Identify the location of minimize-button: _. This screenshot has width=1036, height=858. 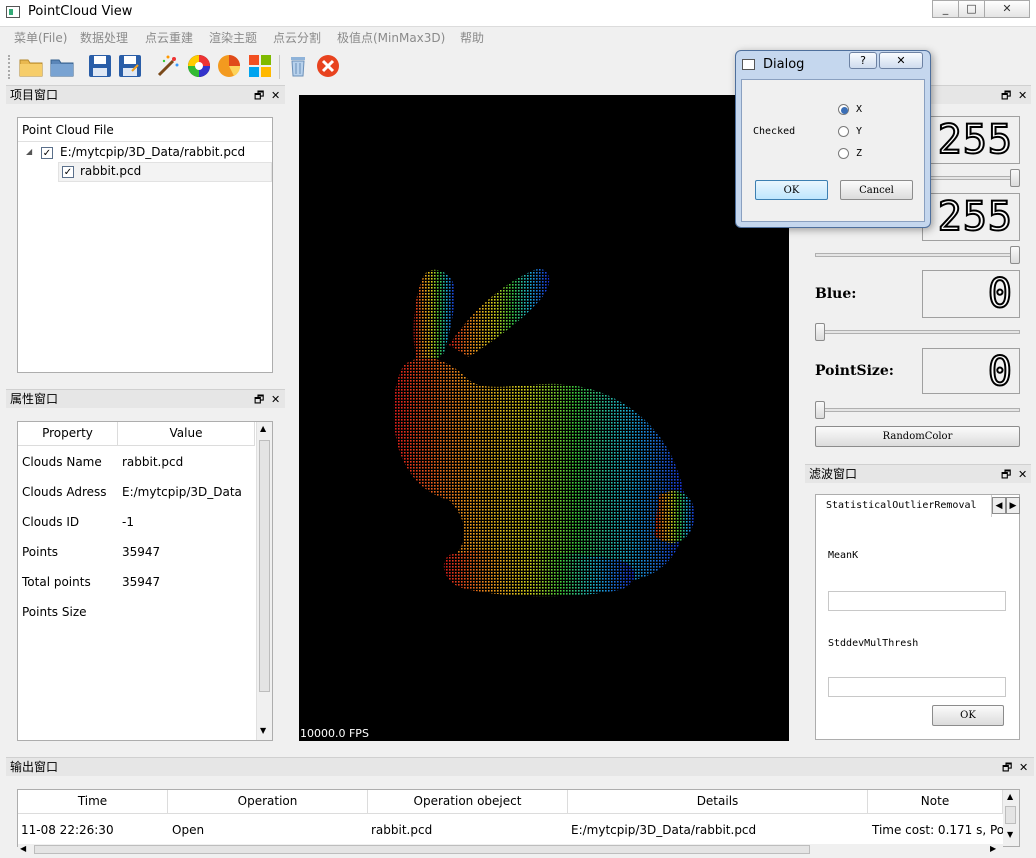
(945, 9).